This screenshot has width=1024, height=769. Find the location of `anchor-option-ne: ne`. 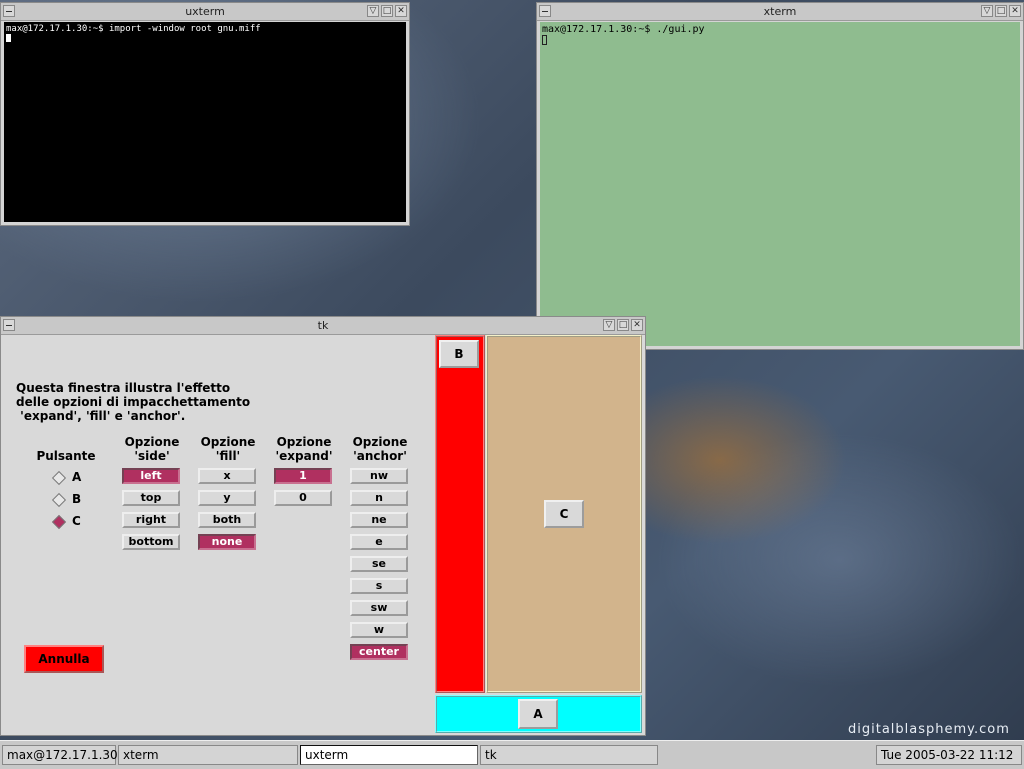

anchor-option-ne: ne is located at coordinates (379, 520).